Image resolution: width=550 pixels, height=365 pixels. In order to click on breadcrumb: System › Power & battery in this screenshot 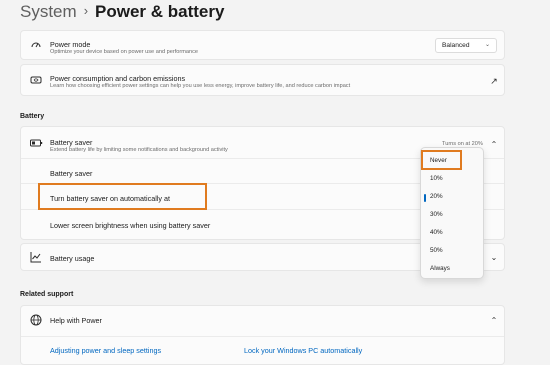, I will do `click(122, 11)`.